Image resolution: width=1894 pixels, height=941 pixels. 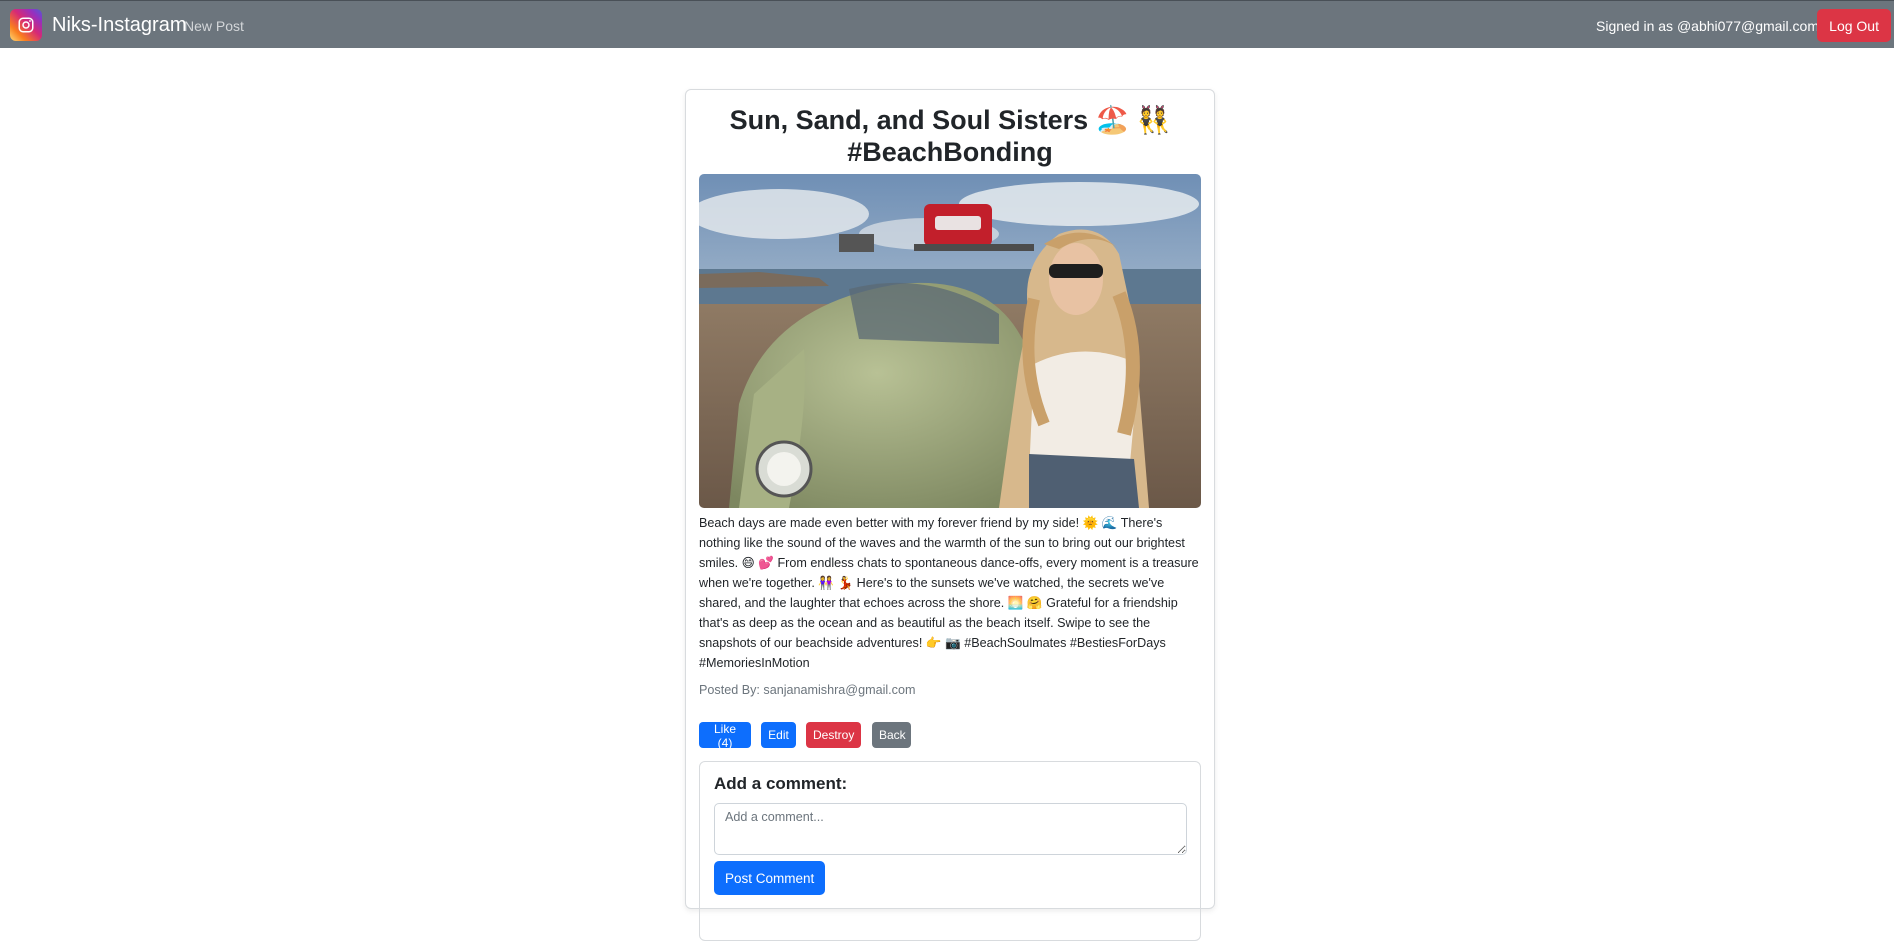 I want to click on logout-button: Log Out, so click(x=1854, y=25).